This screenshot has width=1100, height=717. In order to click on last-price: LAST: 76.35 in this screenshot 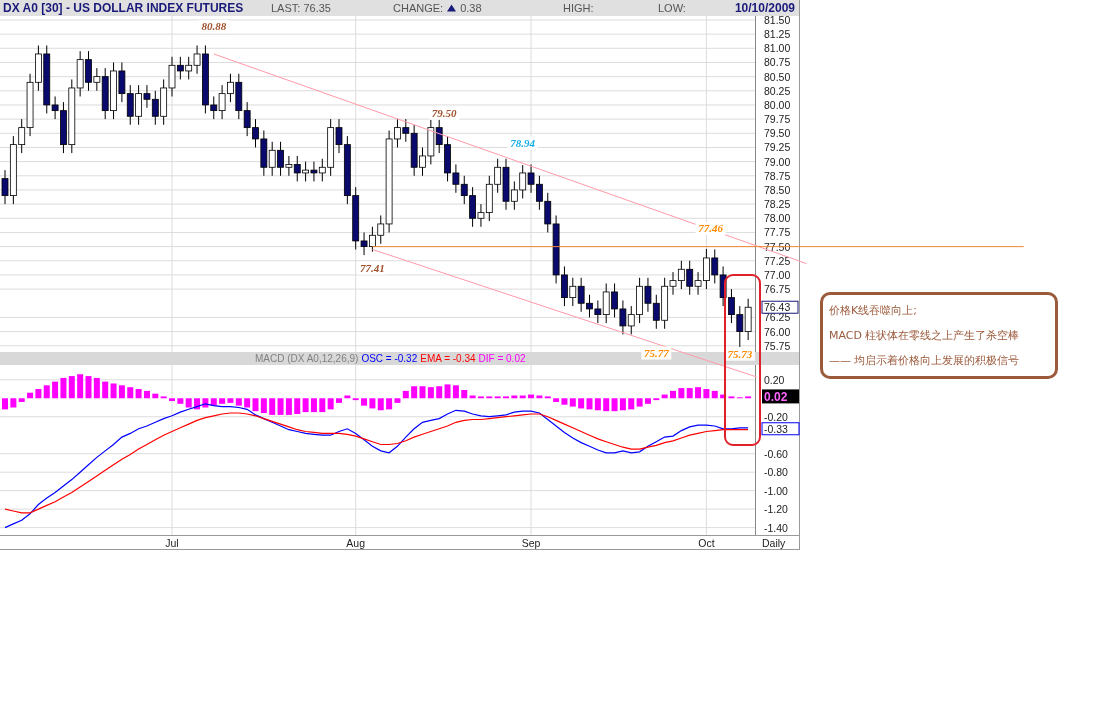, I will do `click(301, 8)`.